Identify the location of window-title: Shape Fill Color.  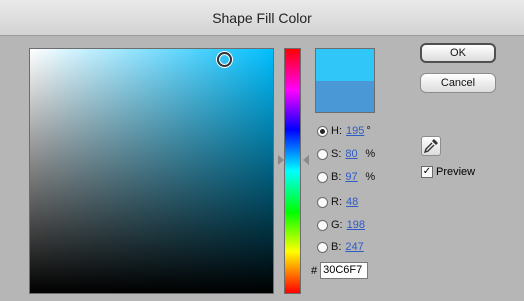
(262, 18).